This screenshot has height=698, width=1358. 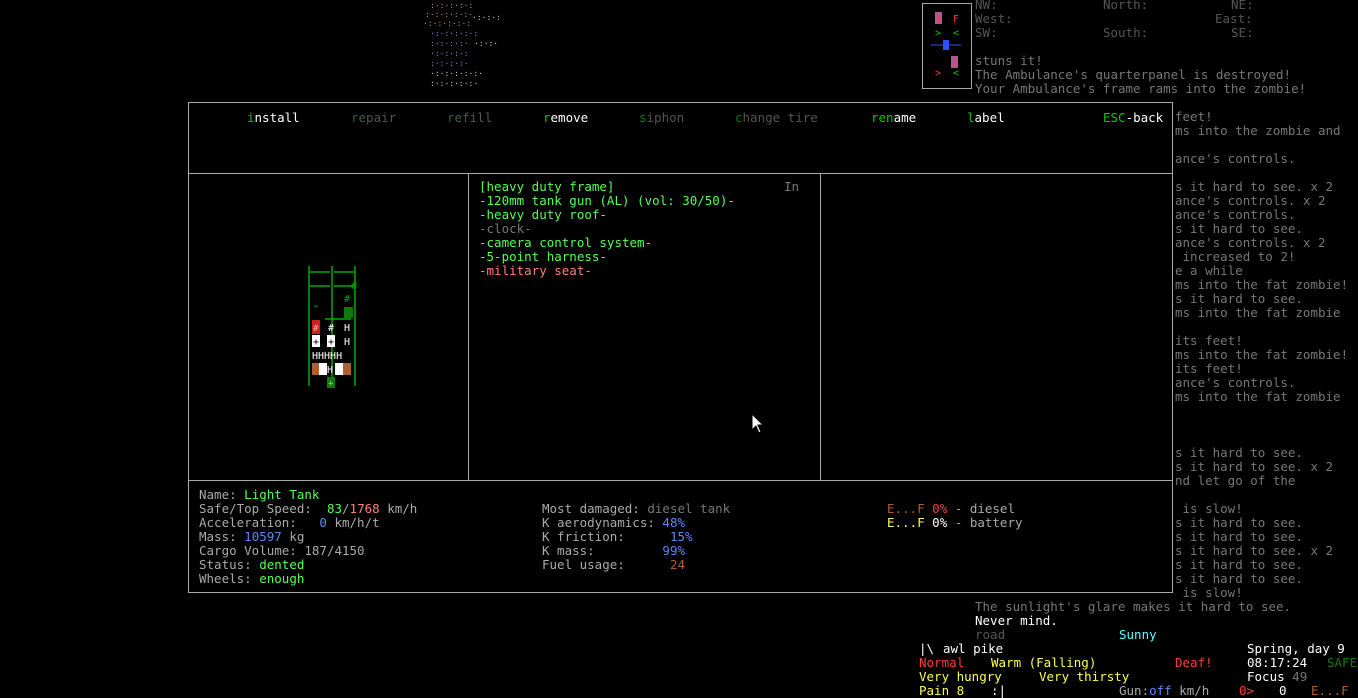 What do you see at coordinates (960, 676) in the screenshot?
I see `hunger-status: Very hungry` at bounding box center [960, 676].